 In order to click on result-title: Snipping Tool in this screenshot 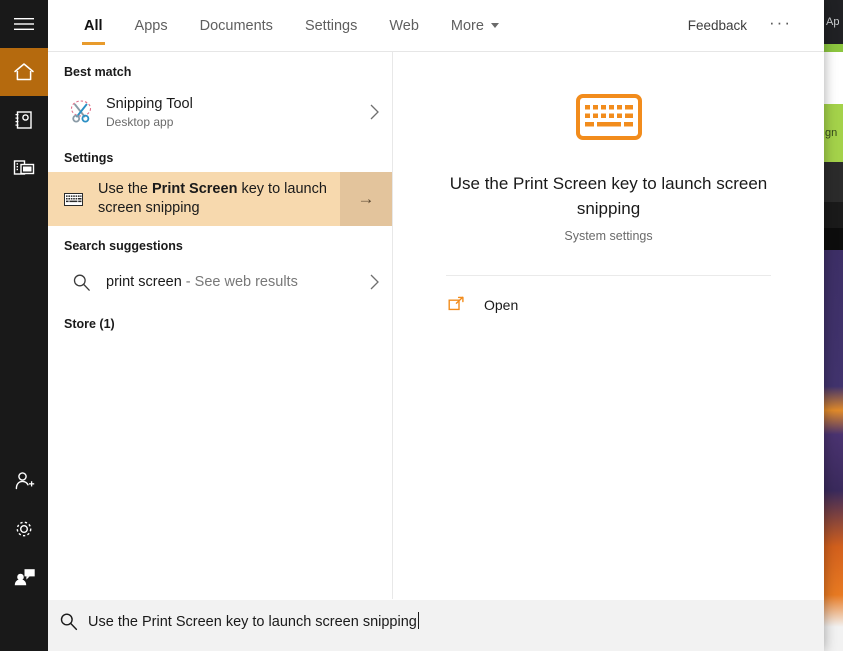, I will do `click(149, 103)`.